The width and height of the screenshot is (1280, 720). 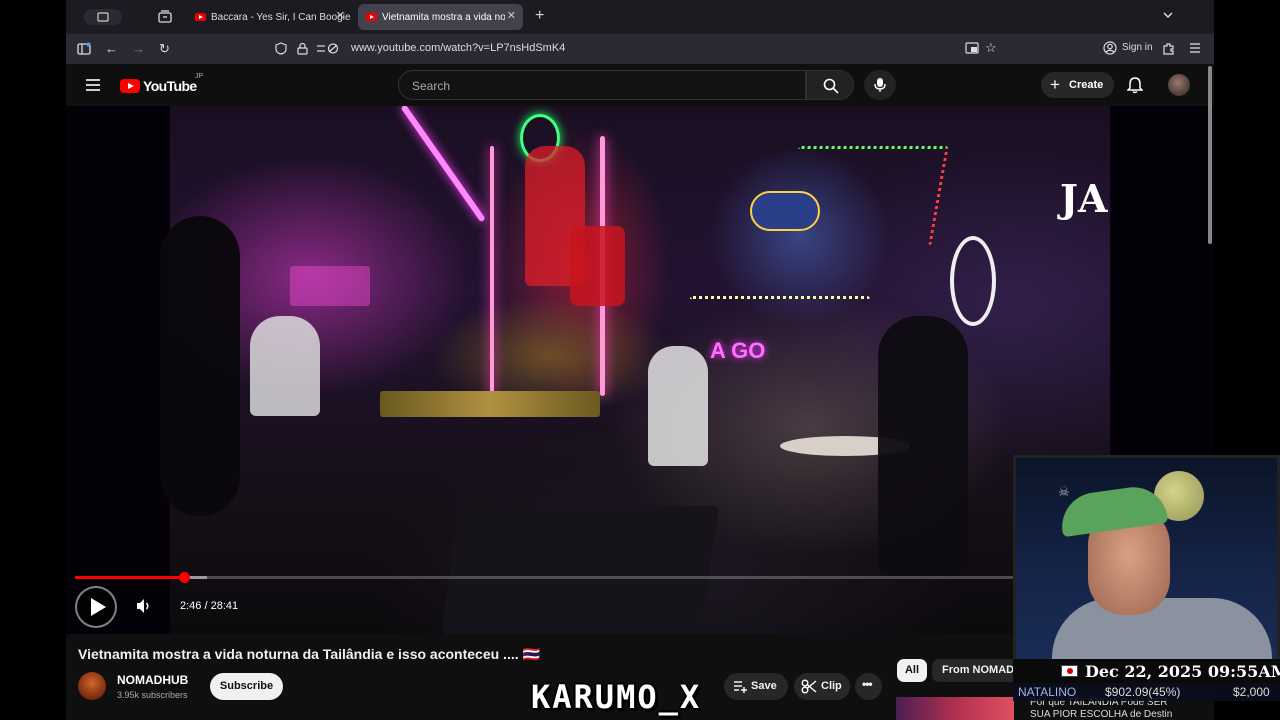 What do you see at coordinates (1143, 692) in the screenshot?
I see `donation-amount: $902.09(45%)` at bounding box center [1143, 692].